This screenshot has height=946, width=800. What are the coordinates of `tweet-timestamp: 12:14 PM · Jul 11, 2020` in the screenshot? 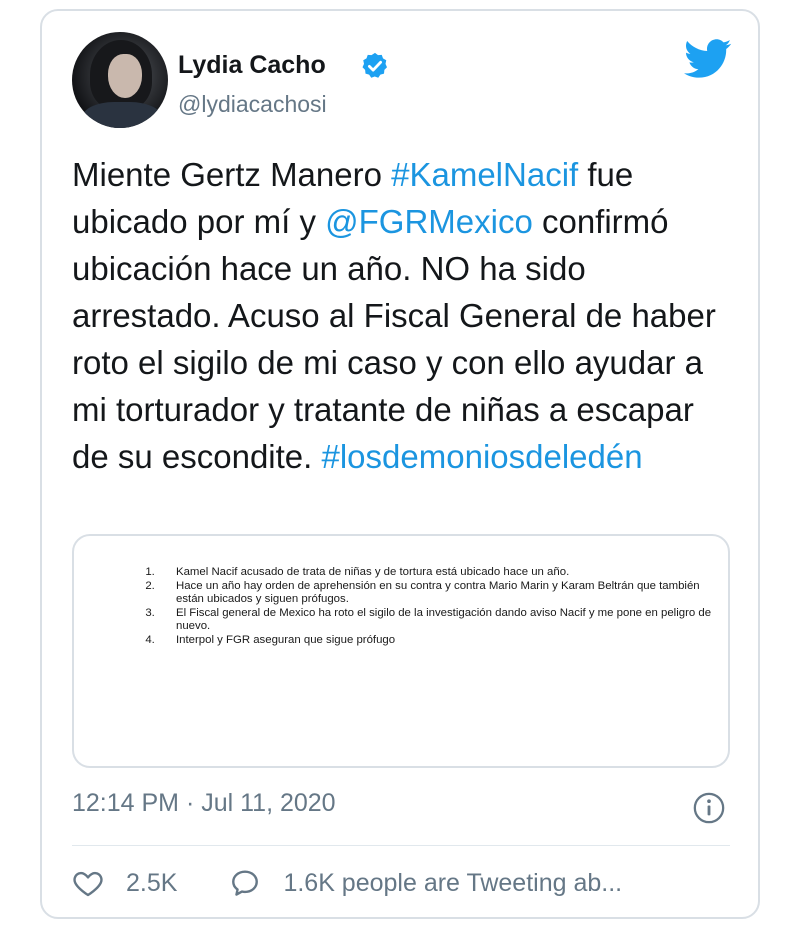 It's located at (204, 803).